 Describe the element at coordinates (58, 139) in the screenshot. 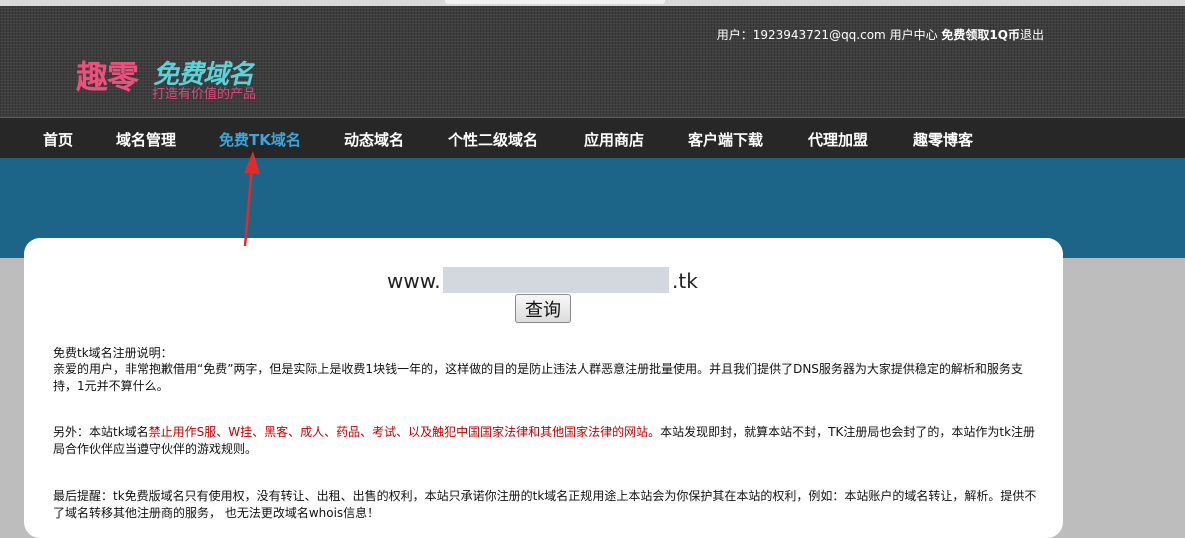

I see `nav-item-home: 首页` at that location.